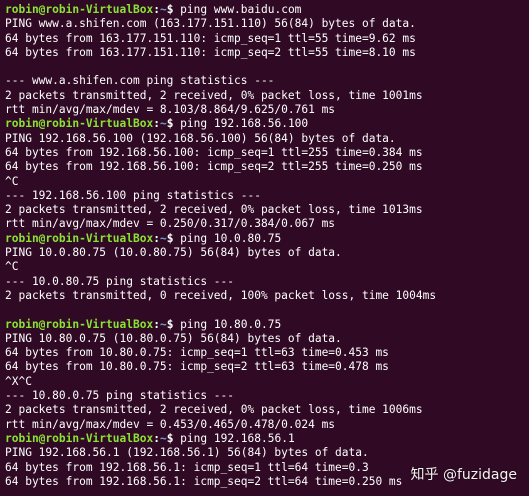 This screenshot has height=496, width=529. I want to click on output-line: --- 192.168.56.100 ping statistics ---, so click(133, 195).